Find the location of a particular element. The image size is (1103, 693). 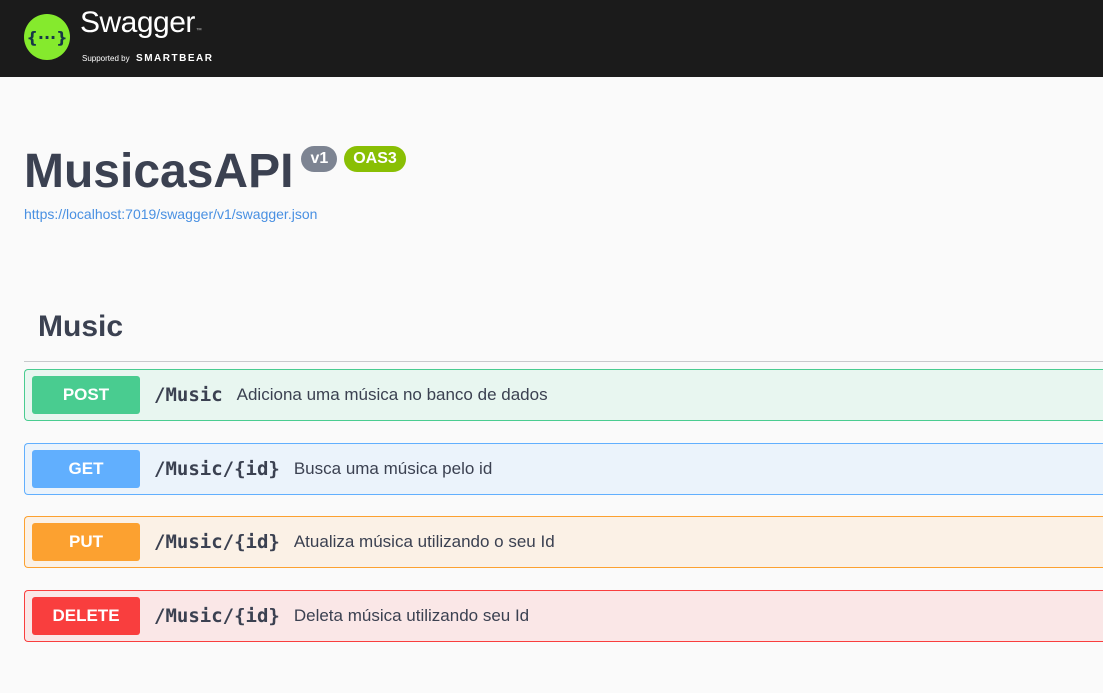

api-title-row: MusicasAPI v1 OAS3 is located at coordinates (215, 172).